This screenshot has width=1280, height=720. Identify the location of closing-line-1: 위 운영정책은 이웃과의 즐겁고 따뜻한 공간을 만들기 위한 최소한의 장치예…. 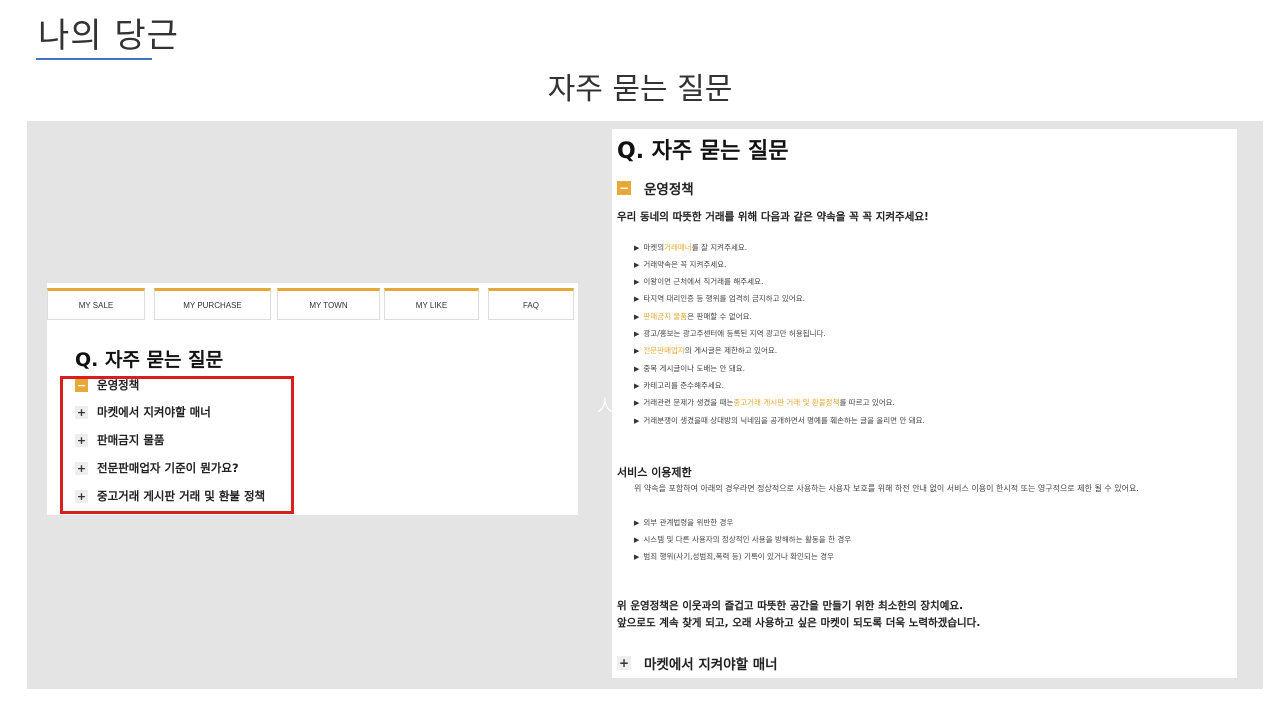
(790, 606).